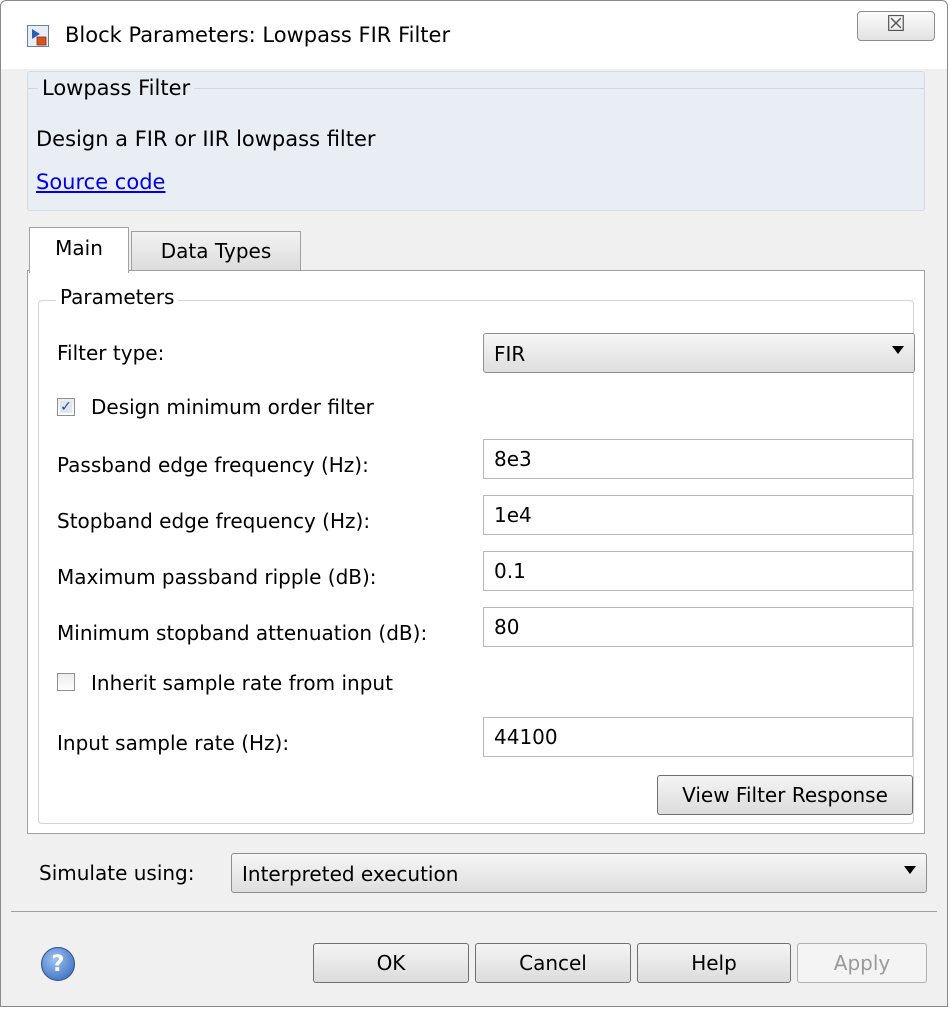  What do you see at coordinates (391, 963) in the screenshot?
I see `ok-button: OK` at bounding box center [391, 963].